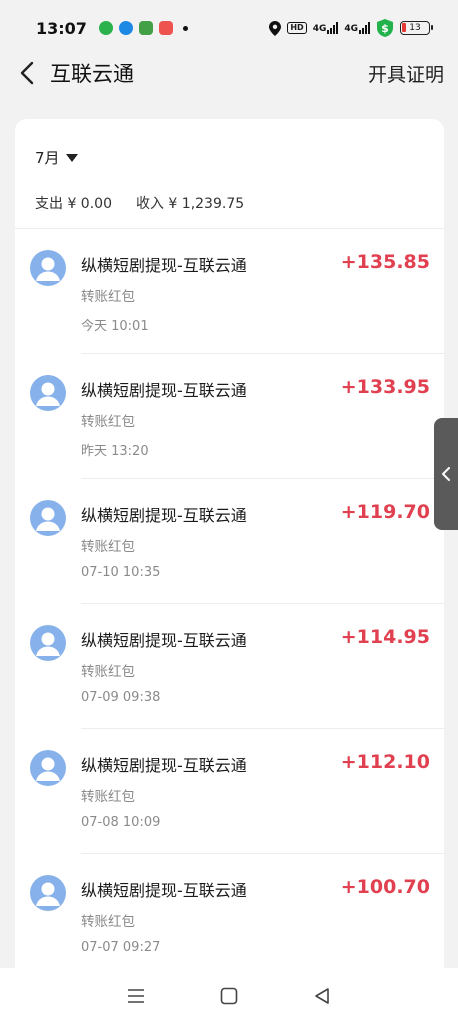 The height and width of the screenshot is (1024, 458). I want to click on transaction-row: 纵横短剧提现-互联云通 转账红包 07-09 09:38 +114.95, so click(229, 666).